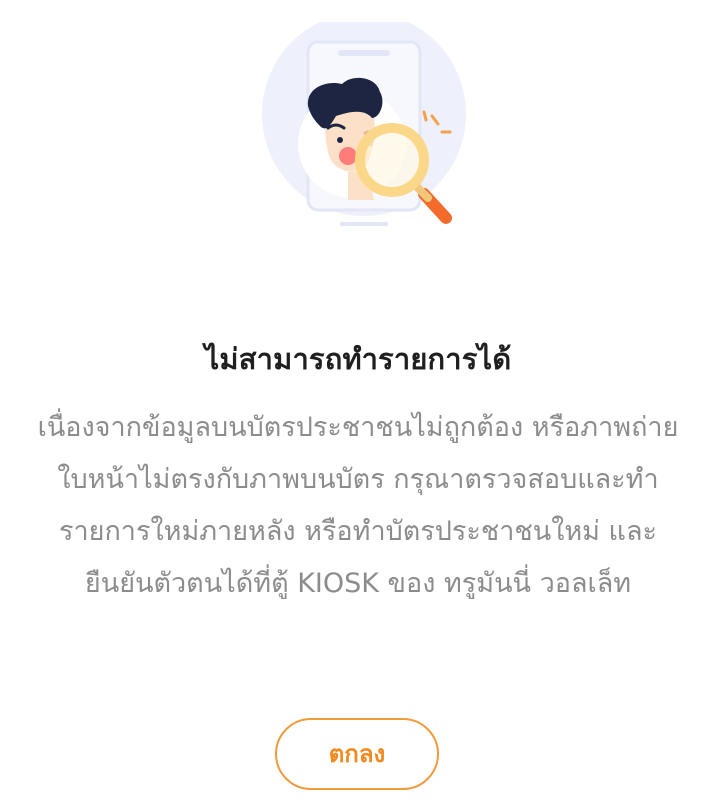 Image resolution: width=716 pixels, height=804 pixels. I want to click on dialog-title: ไม่สามารถทำรายการได้, so click(358, 359).